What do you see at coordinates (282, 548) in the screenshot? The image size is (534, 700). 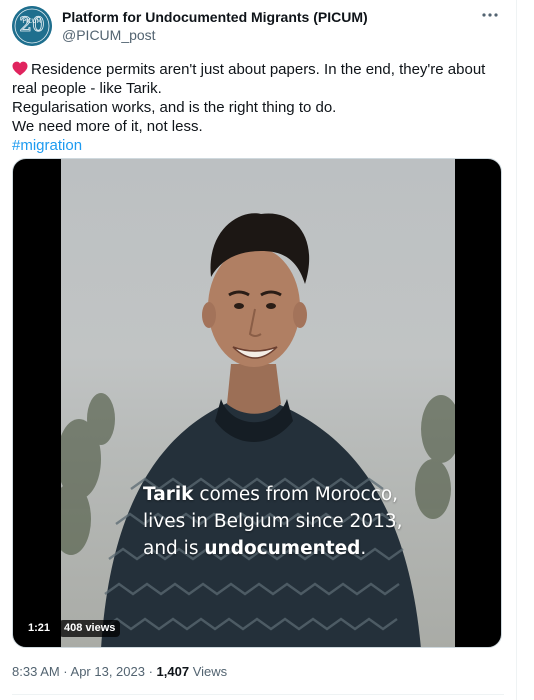 I see `caption-emphasis: undocumented` at bounding box center [282, 548].